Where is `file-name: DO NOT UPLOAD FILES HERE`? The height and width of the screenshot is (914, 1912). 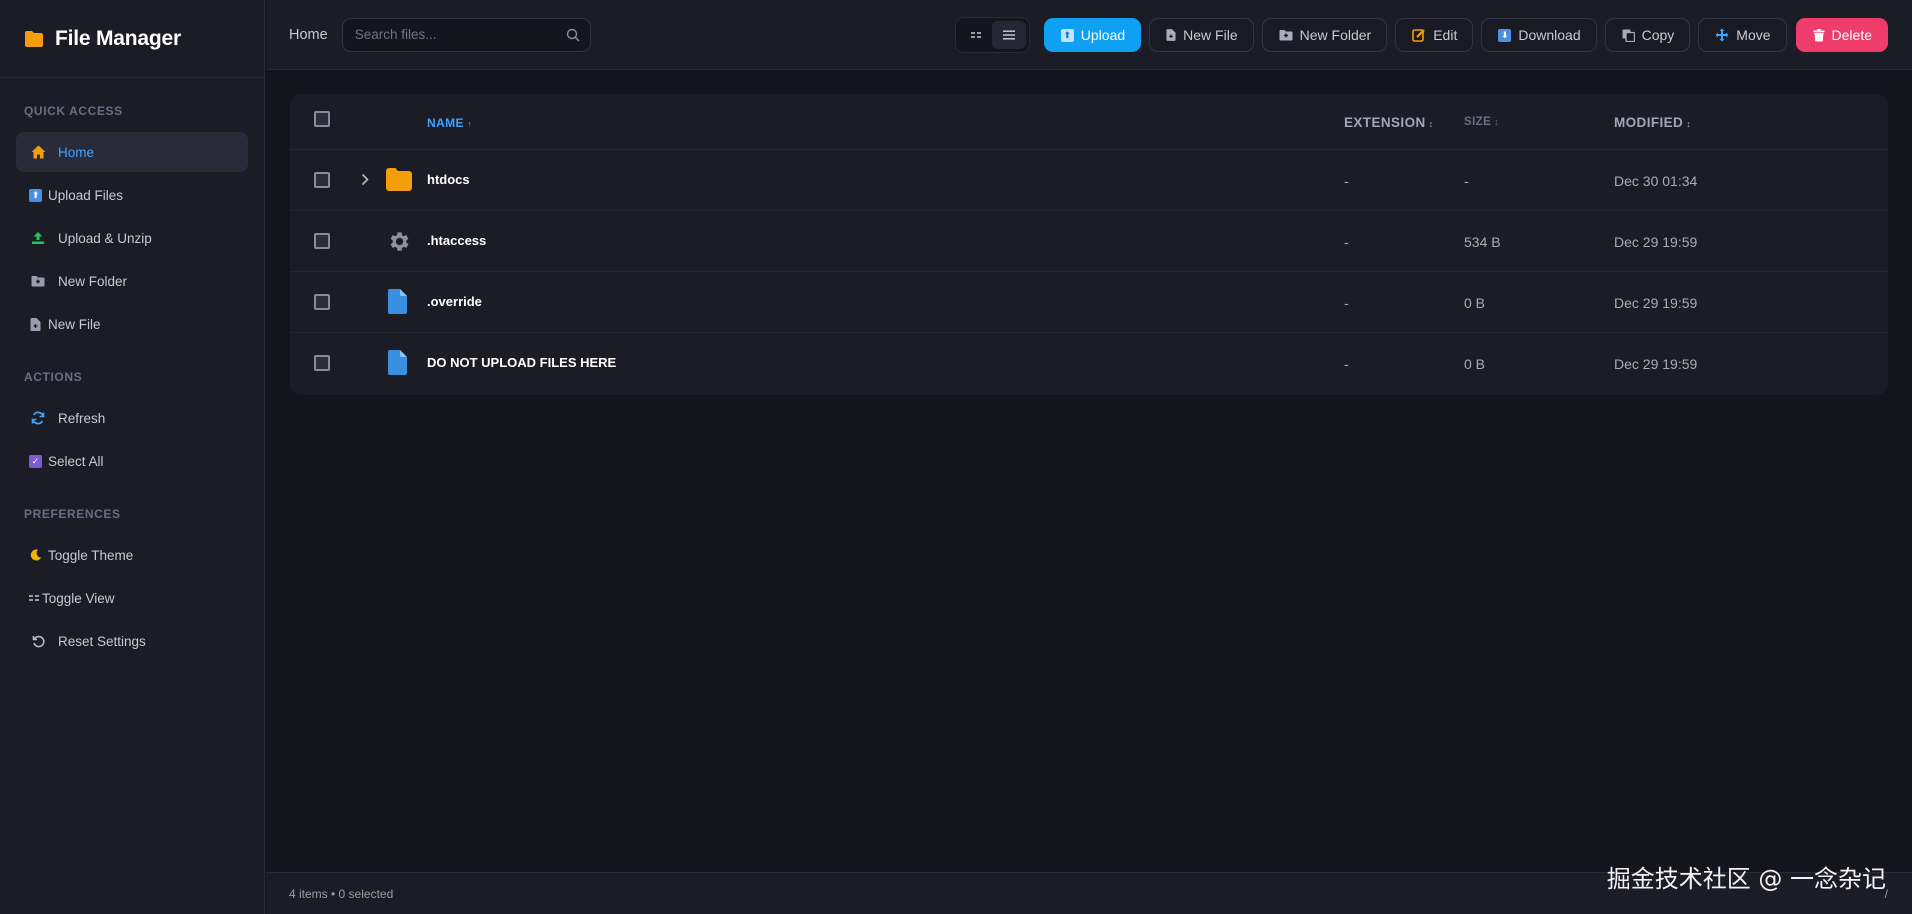 file-name: DO NOT UPLOAD FILES HERE is located at coordinates (521, 362).